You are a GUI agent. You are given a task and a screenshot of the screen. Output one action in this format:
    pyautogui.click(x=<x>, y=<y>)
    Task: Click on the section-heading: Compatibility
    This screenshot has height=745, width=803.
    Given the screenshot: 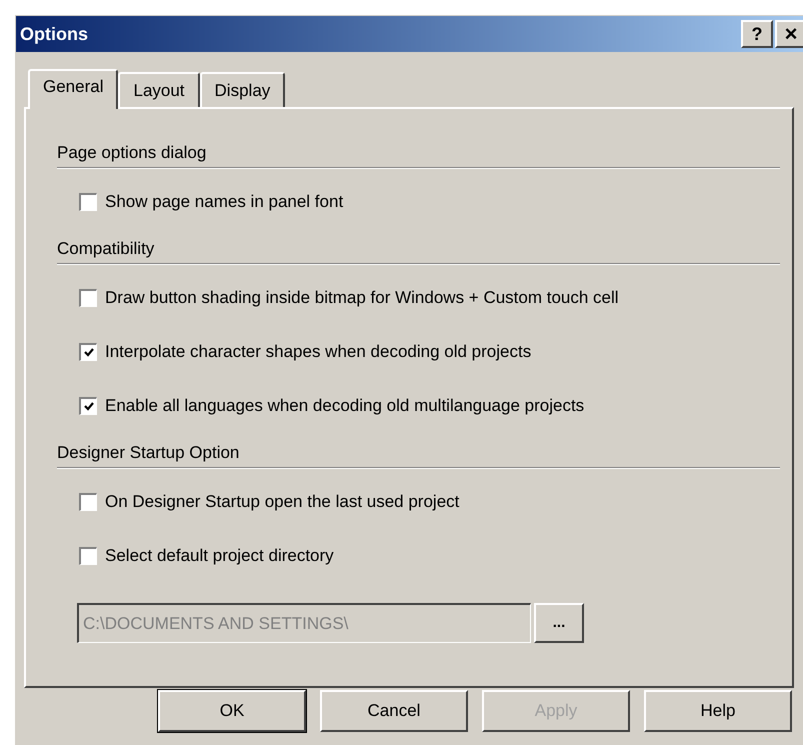 What is the action you would take?
    pyautogui.click(x=106, y=249)
    